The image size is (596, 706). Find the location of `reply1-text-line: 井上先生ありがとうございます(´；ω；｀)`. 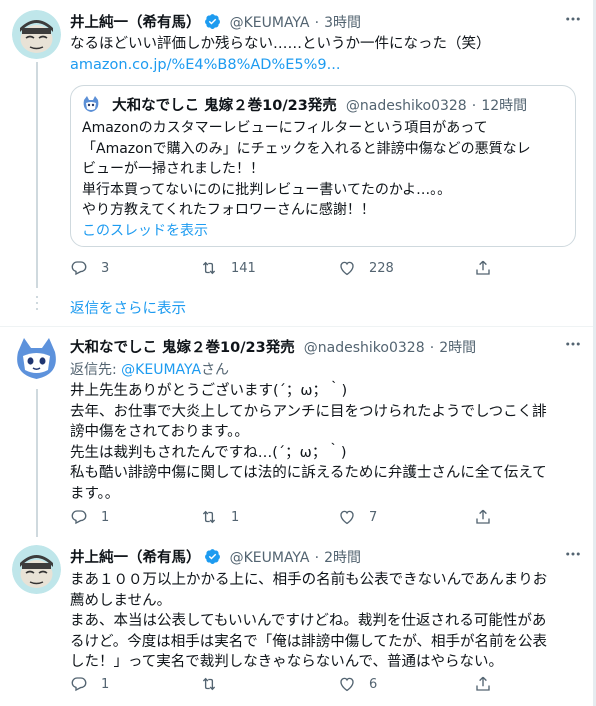

reply1-text-line: 井上先生ありがとうございます(´；ω；｀) is located at coordinates (209, 391).